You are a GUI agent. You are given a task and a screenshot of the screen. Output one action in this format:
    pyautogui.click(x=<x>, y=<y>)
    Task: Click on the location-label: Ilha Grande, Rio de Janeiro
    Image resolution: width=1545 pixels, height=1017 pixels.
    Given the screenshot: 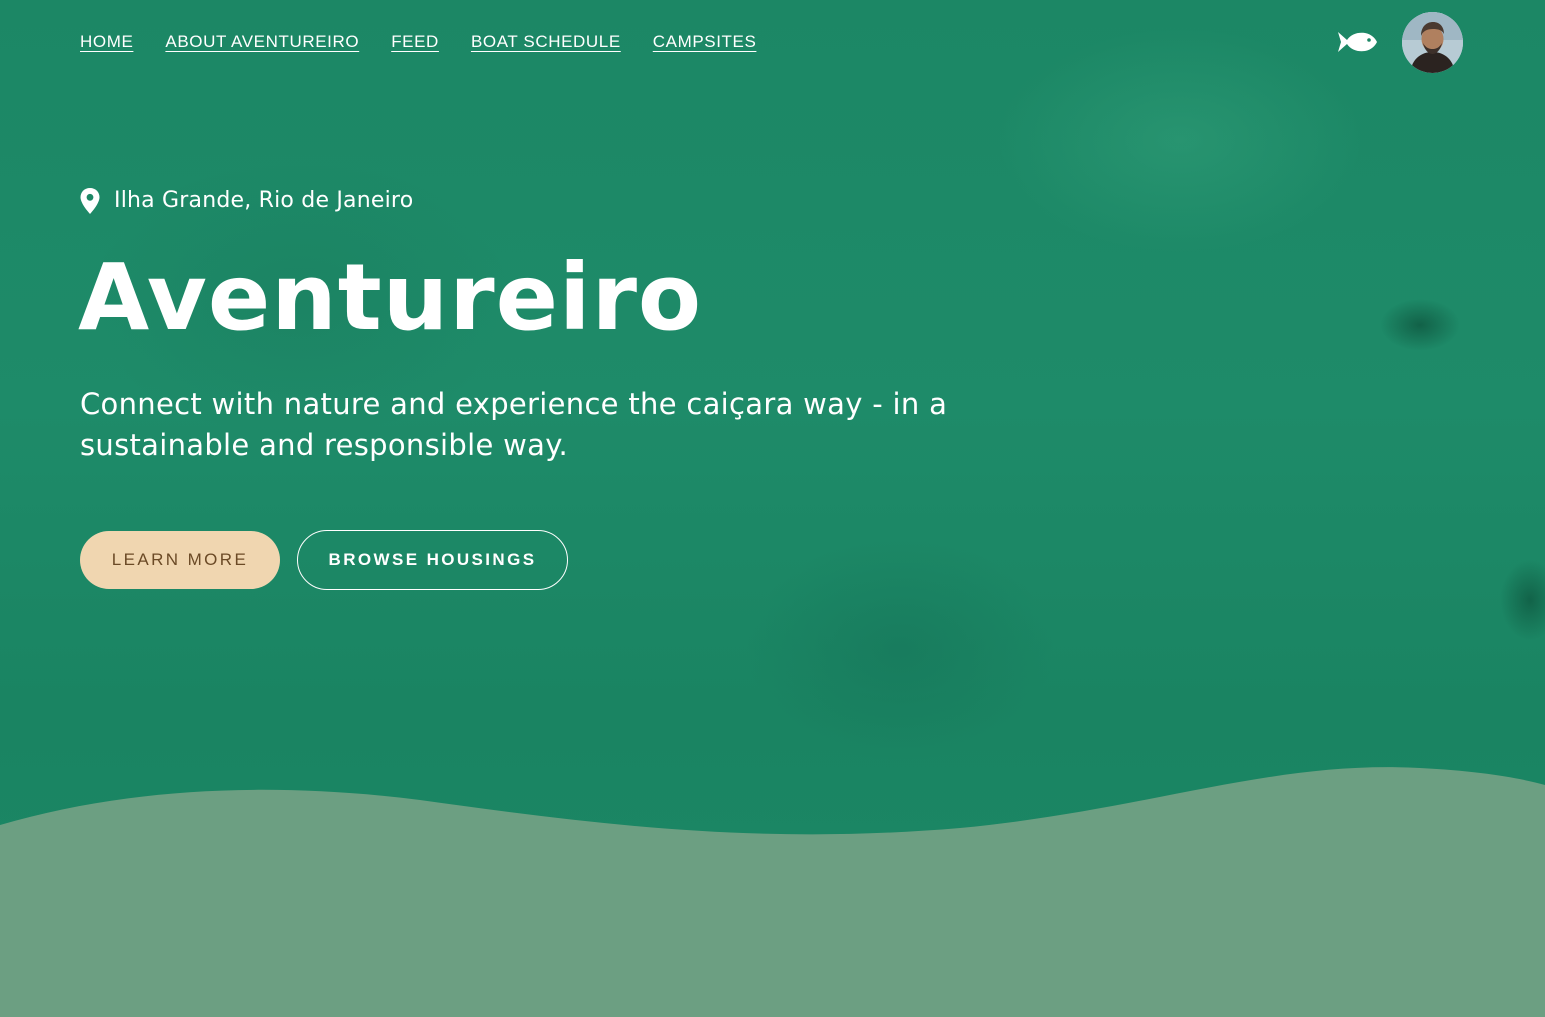 What is the action you would take?
    pyautogui.click(x=246, y=201)
    